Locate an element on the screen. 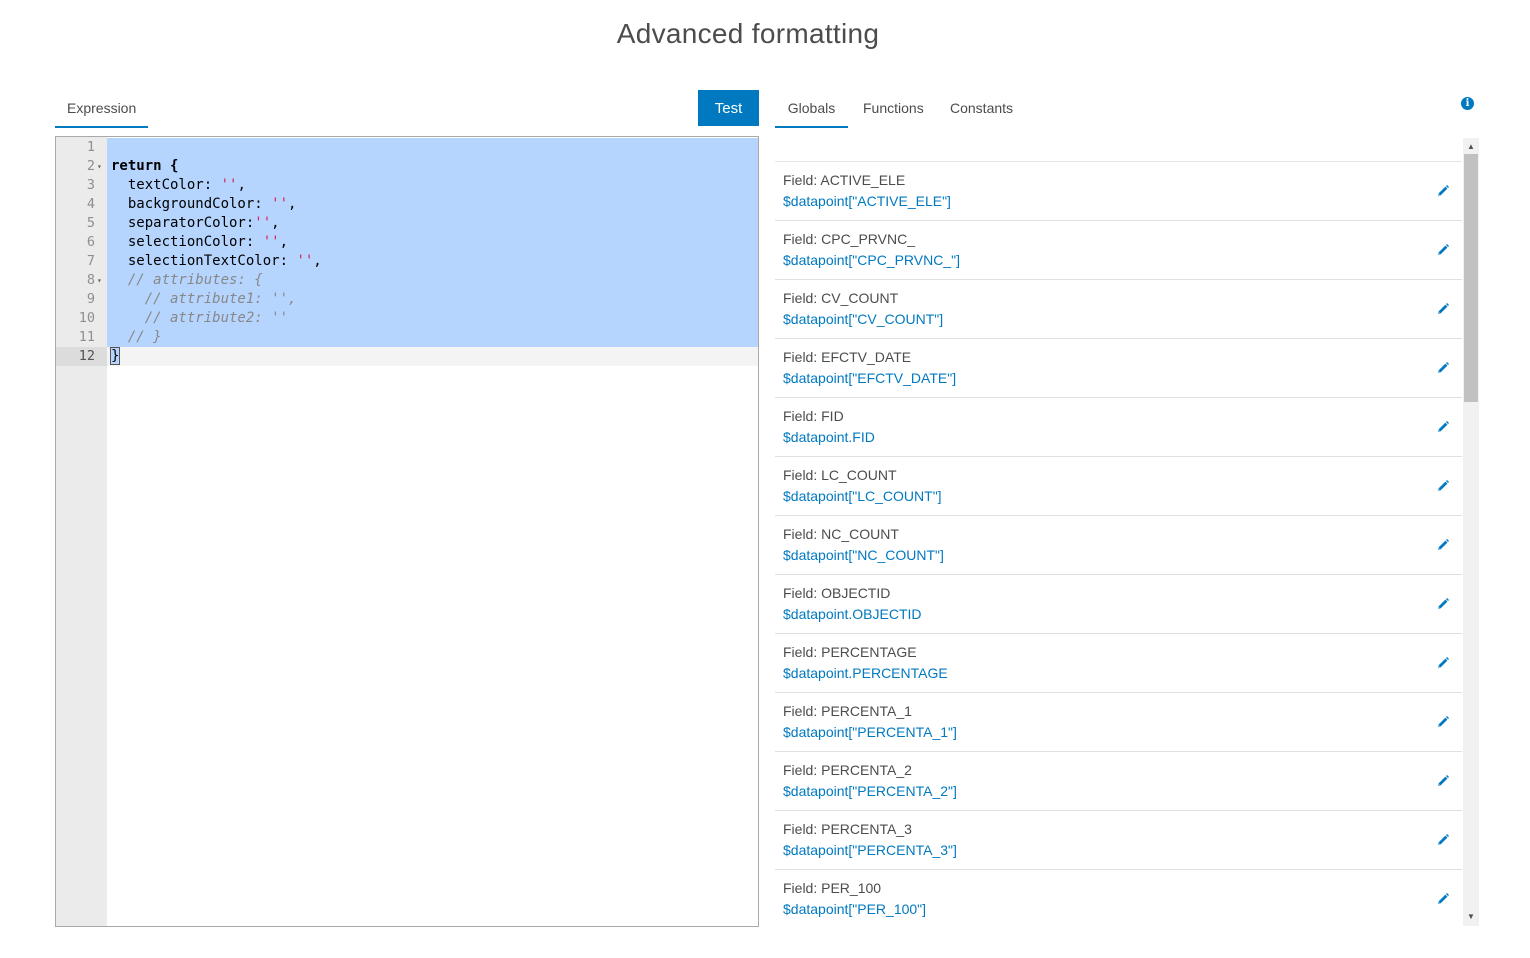 This screenshot has height=958, width=1530. line-number: 10 is located at coordinates (86, 318).